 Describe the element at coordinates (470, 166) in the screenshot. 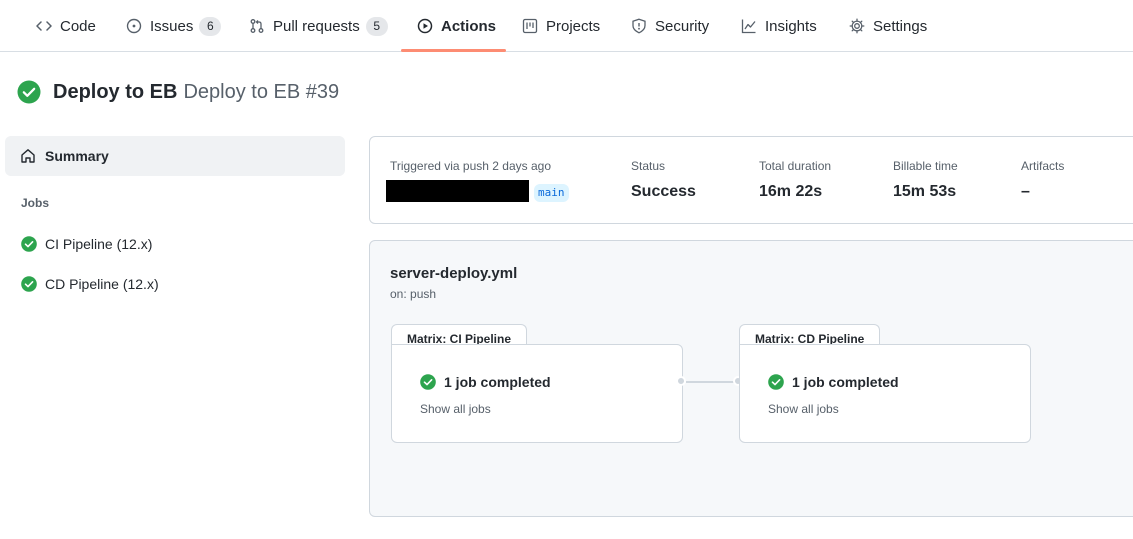

I see `trigger-text: Triggered via push 2 days ago` at that location.